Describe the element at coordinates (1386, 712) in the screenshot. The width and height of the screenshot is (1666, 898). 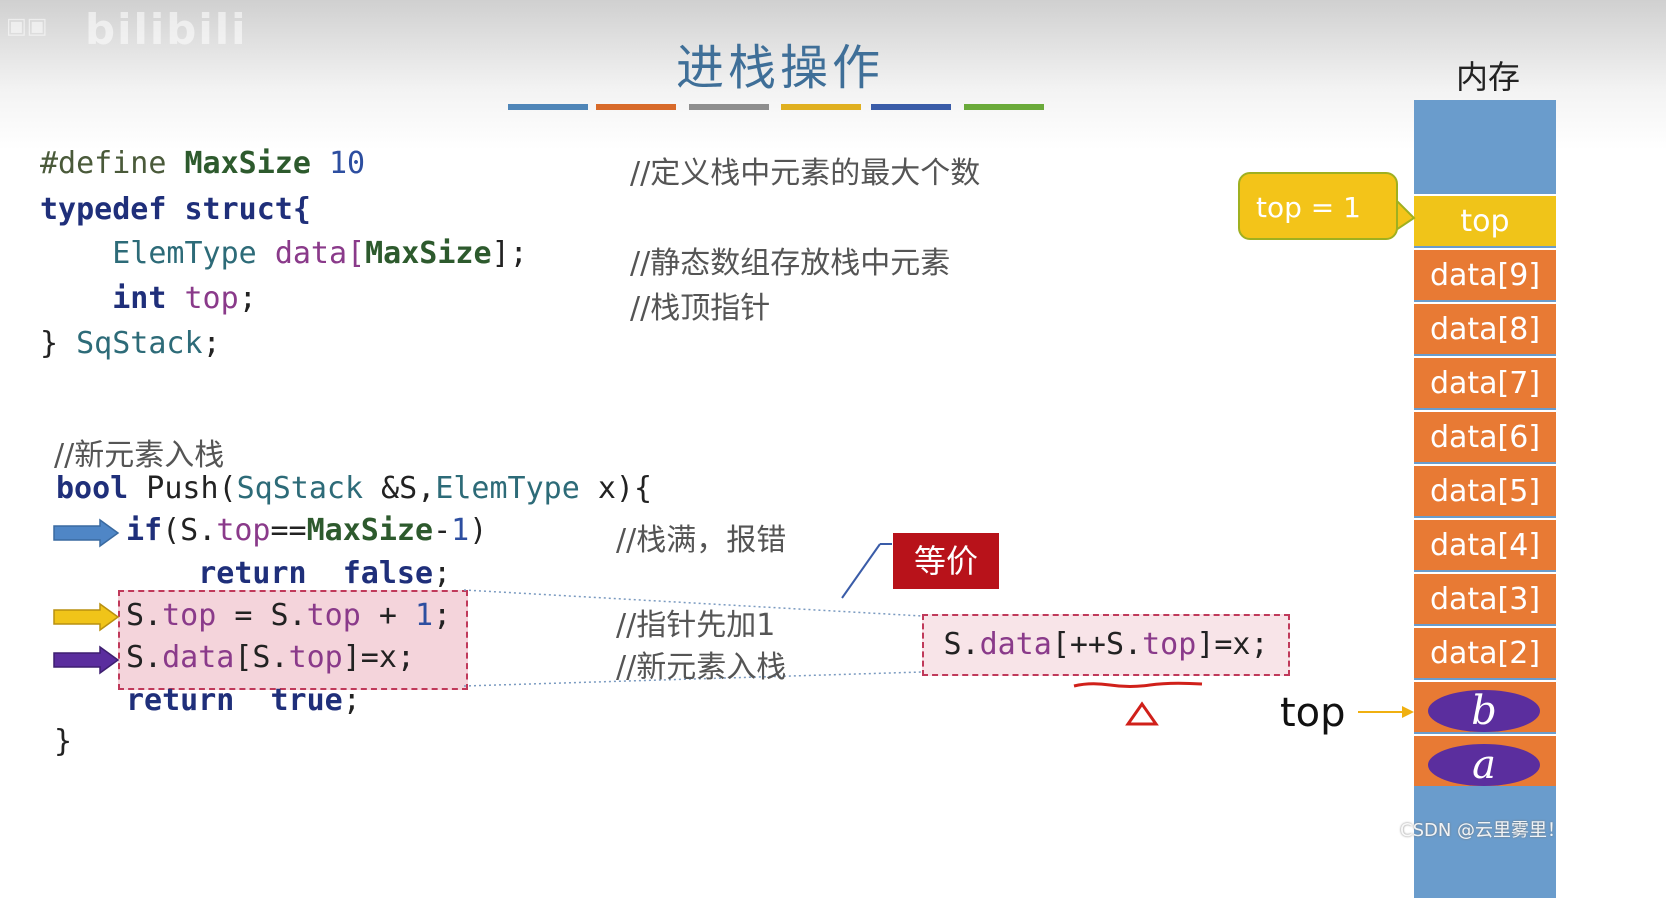
I see `top-pointer-arrow-icon` at that location.